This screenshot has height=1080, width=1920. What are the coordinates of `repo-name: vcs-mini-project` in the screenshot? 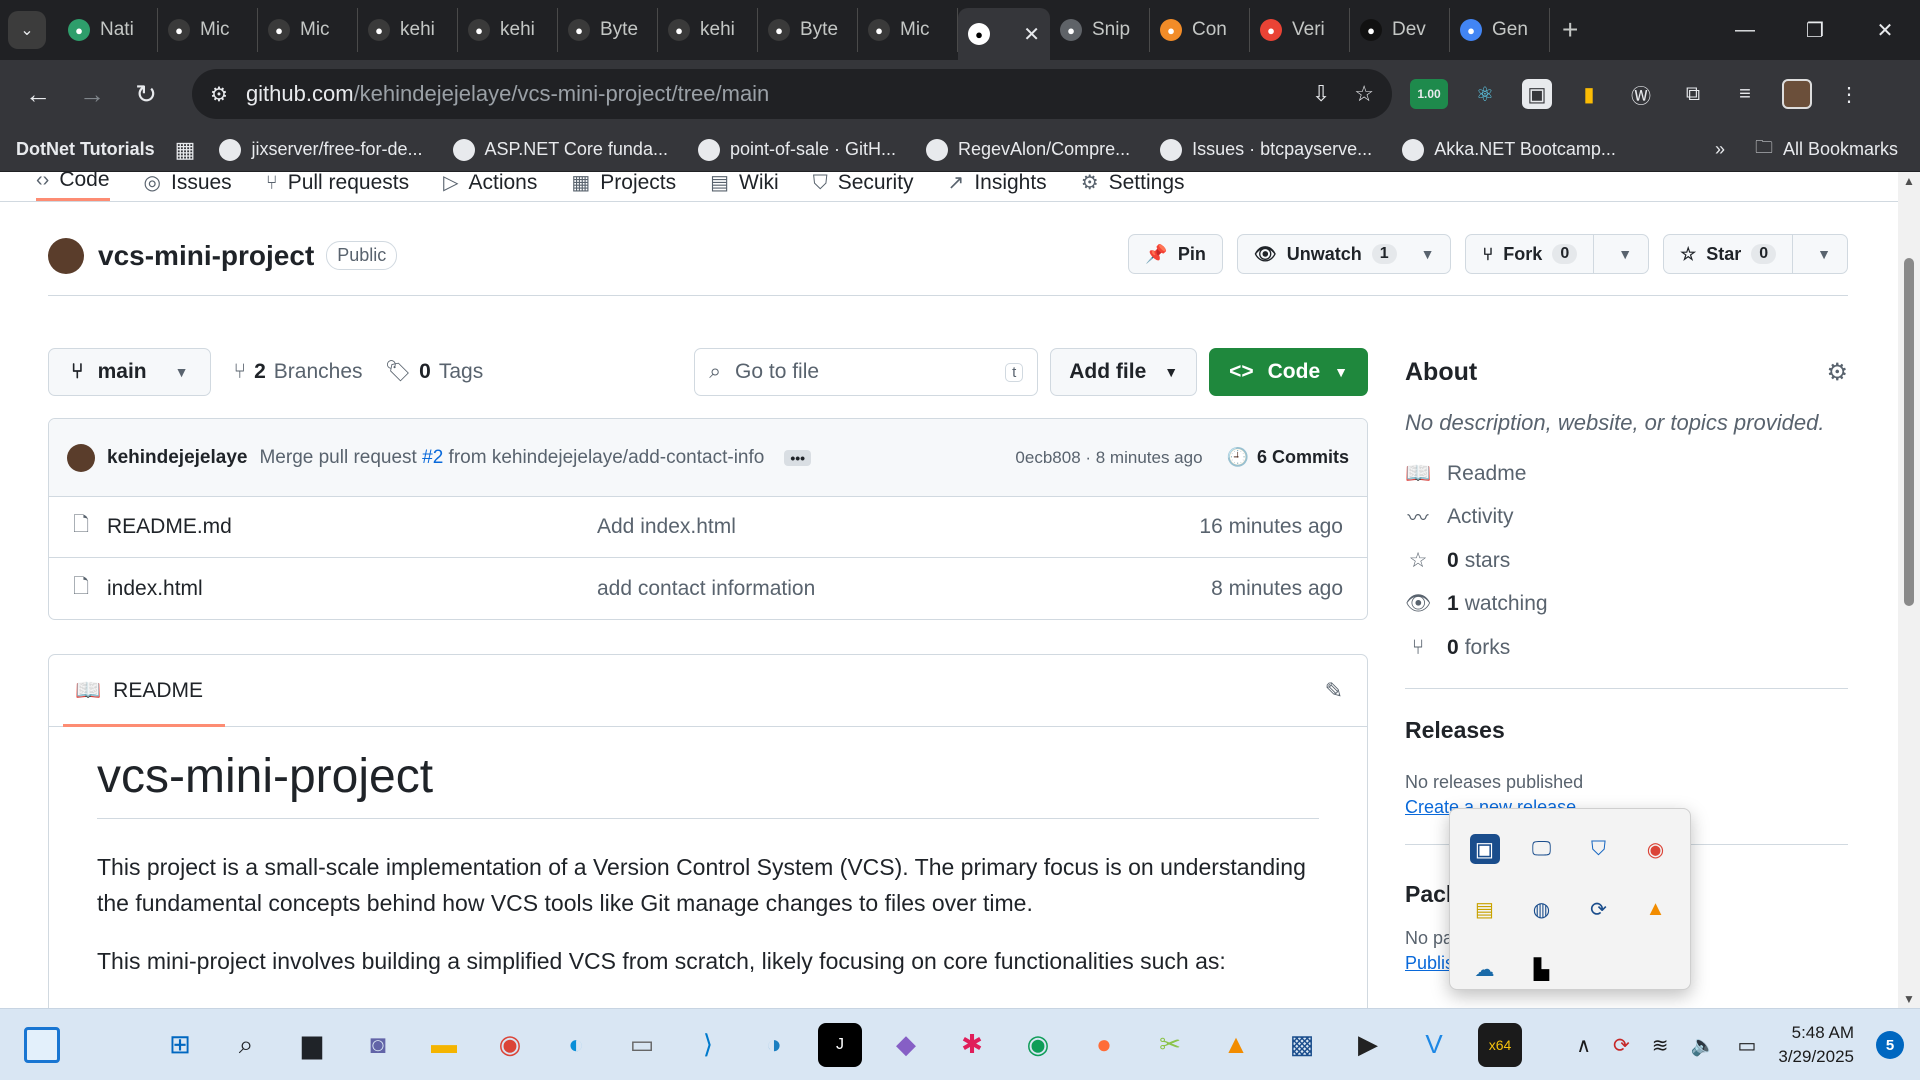 It's located at (206, 256).